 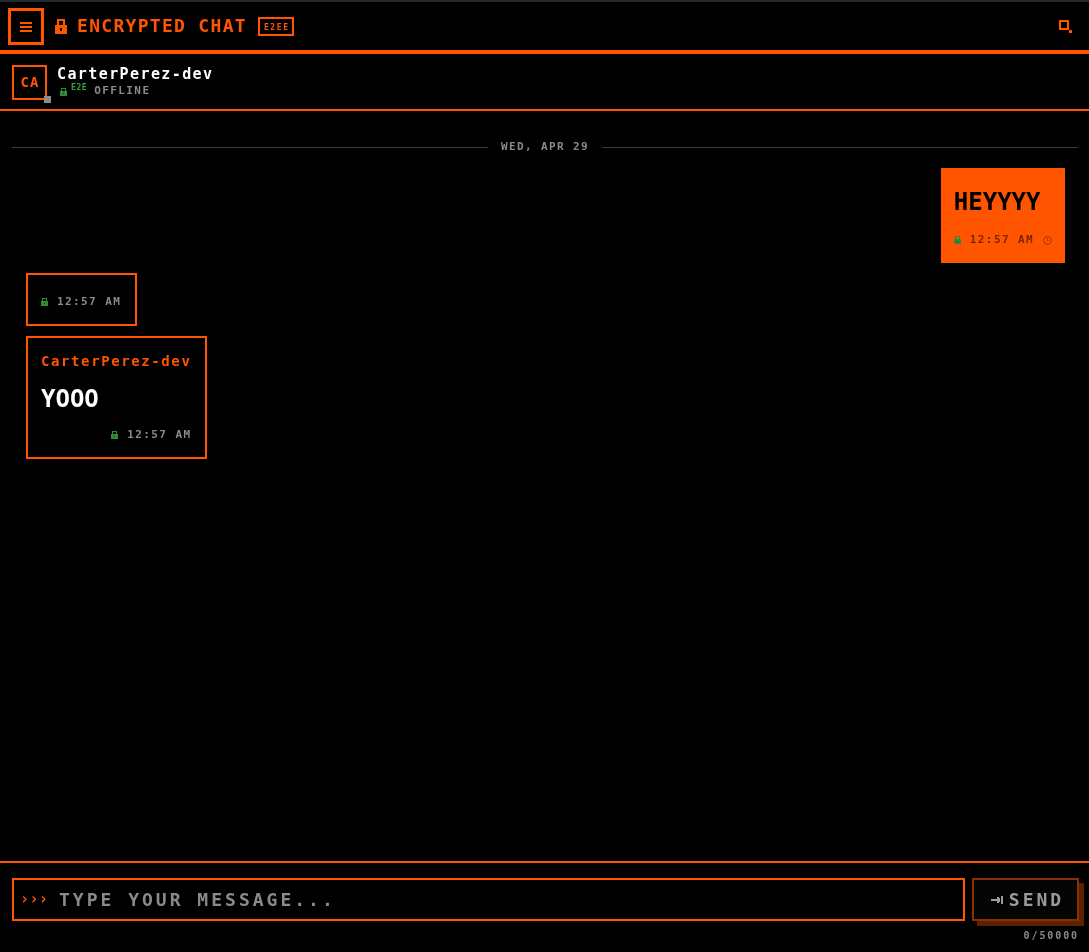 I want to click on contact-name: CarterPerez-dev, so click(x=135, y=74).